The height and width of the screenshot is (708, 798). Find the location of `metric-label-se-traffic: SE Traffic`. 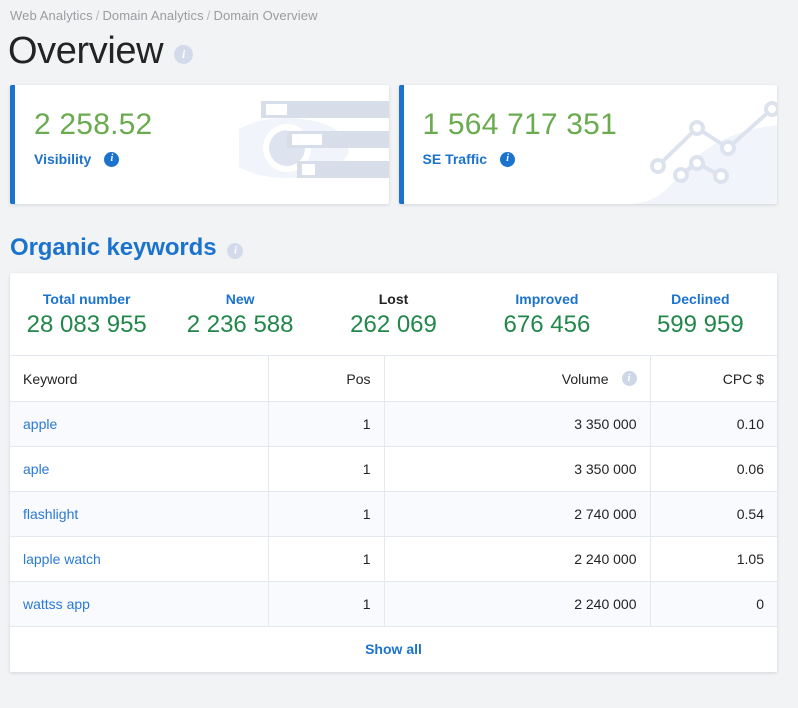

metric-label-se-traffic: SE Traffic is located at coordinates (455, 159).